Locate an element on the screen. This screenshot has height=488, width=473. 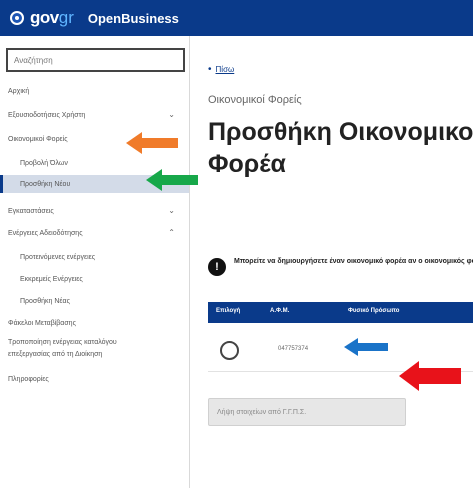
select-radio is located at coordinates (229, 350).